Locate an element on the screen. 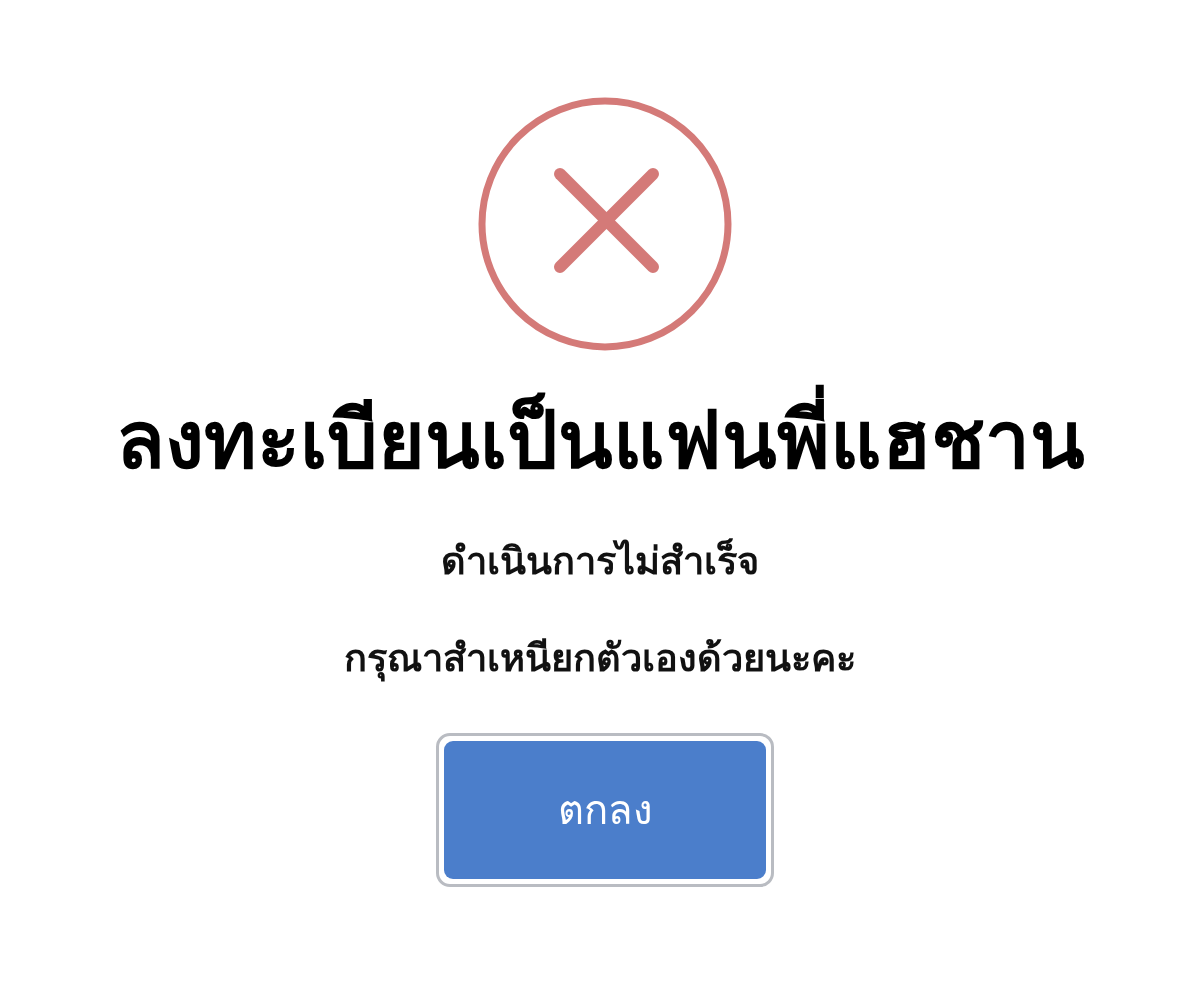  ok-button: ตกลง is located at coordinates (605, 810).